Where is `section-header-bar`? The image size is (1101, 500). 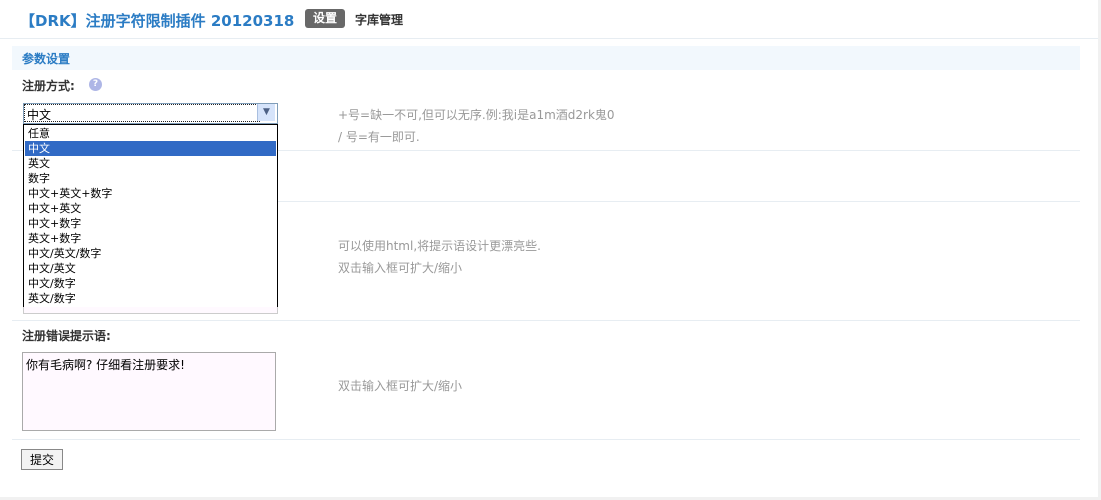 section-header-bar is located at coordinates (546, 58).